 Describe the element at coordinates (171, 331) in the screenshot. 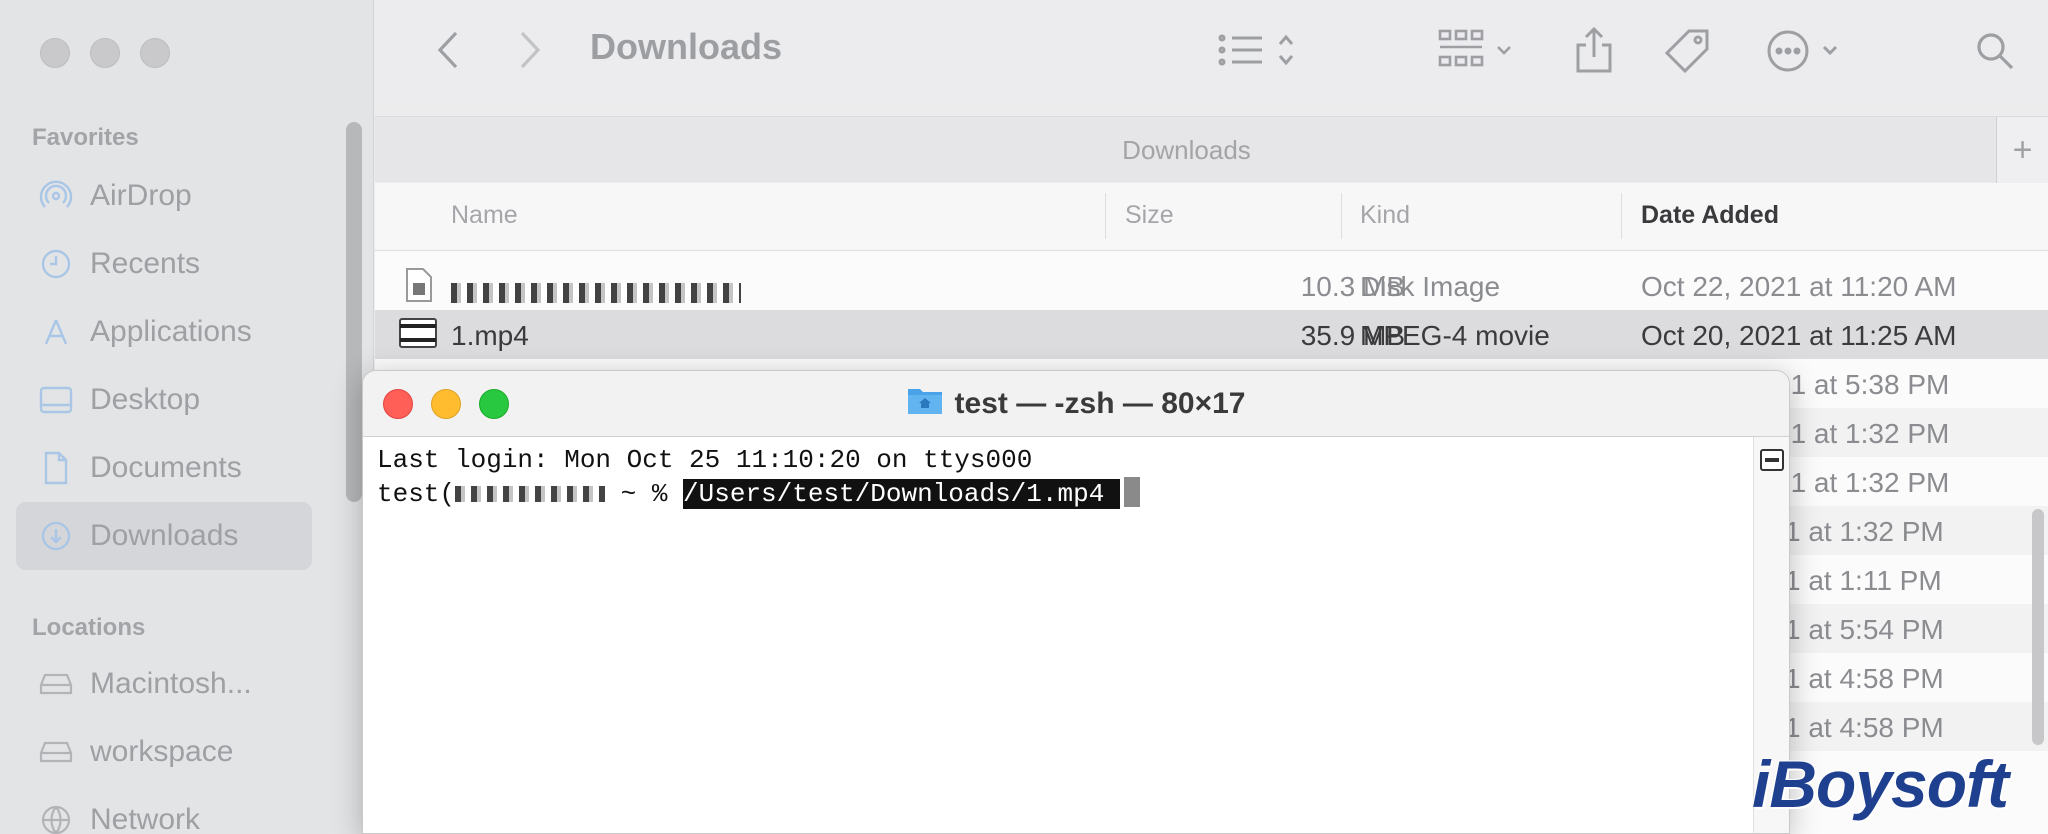

I see `sidebar-item-label: Applications` at that location.